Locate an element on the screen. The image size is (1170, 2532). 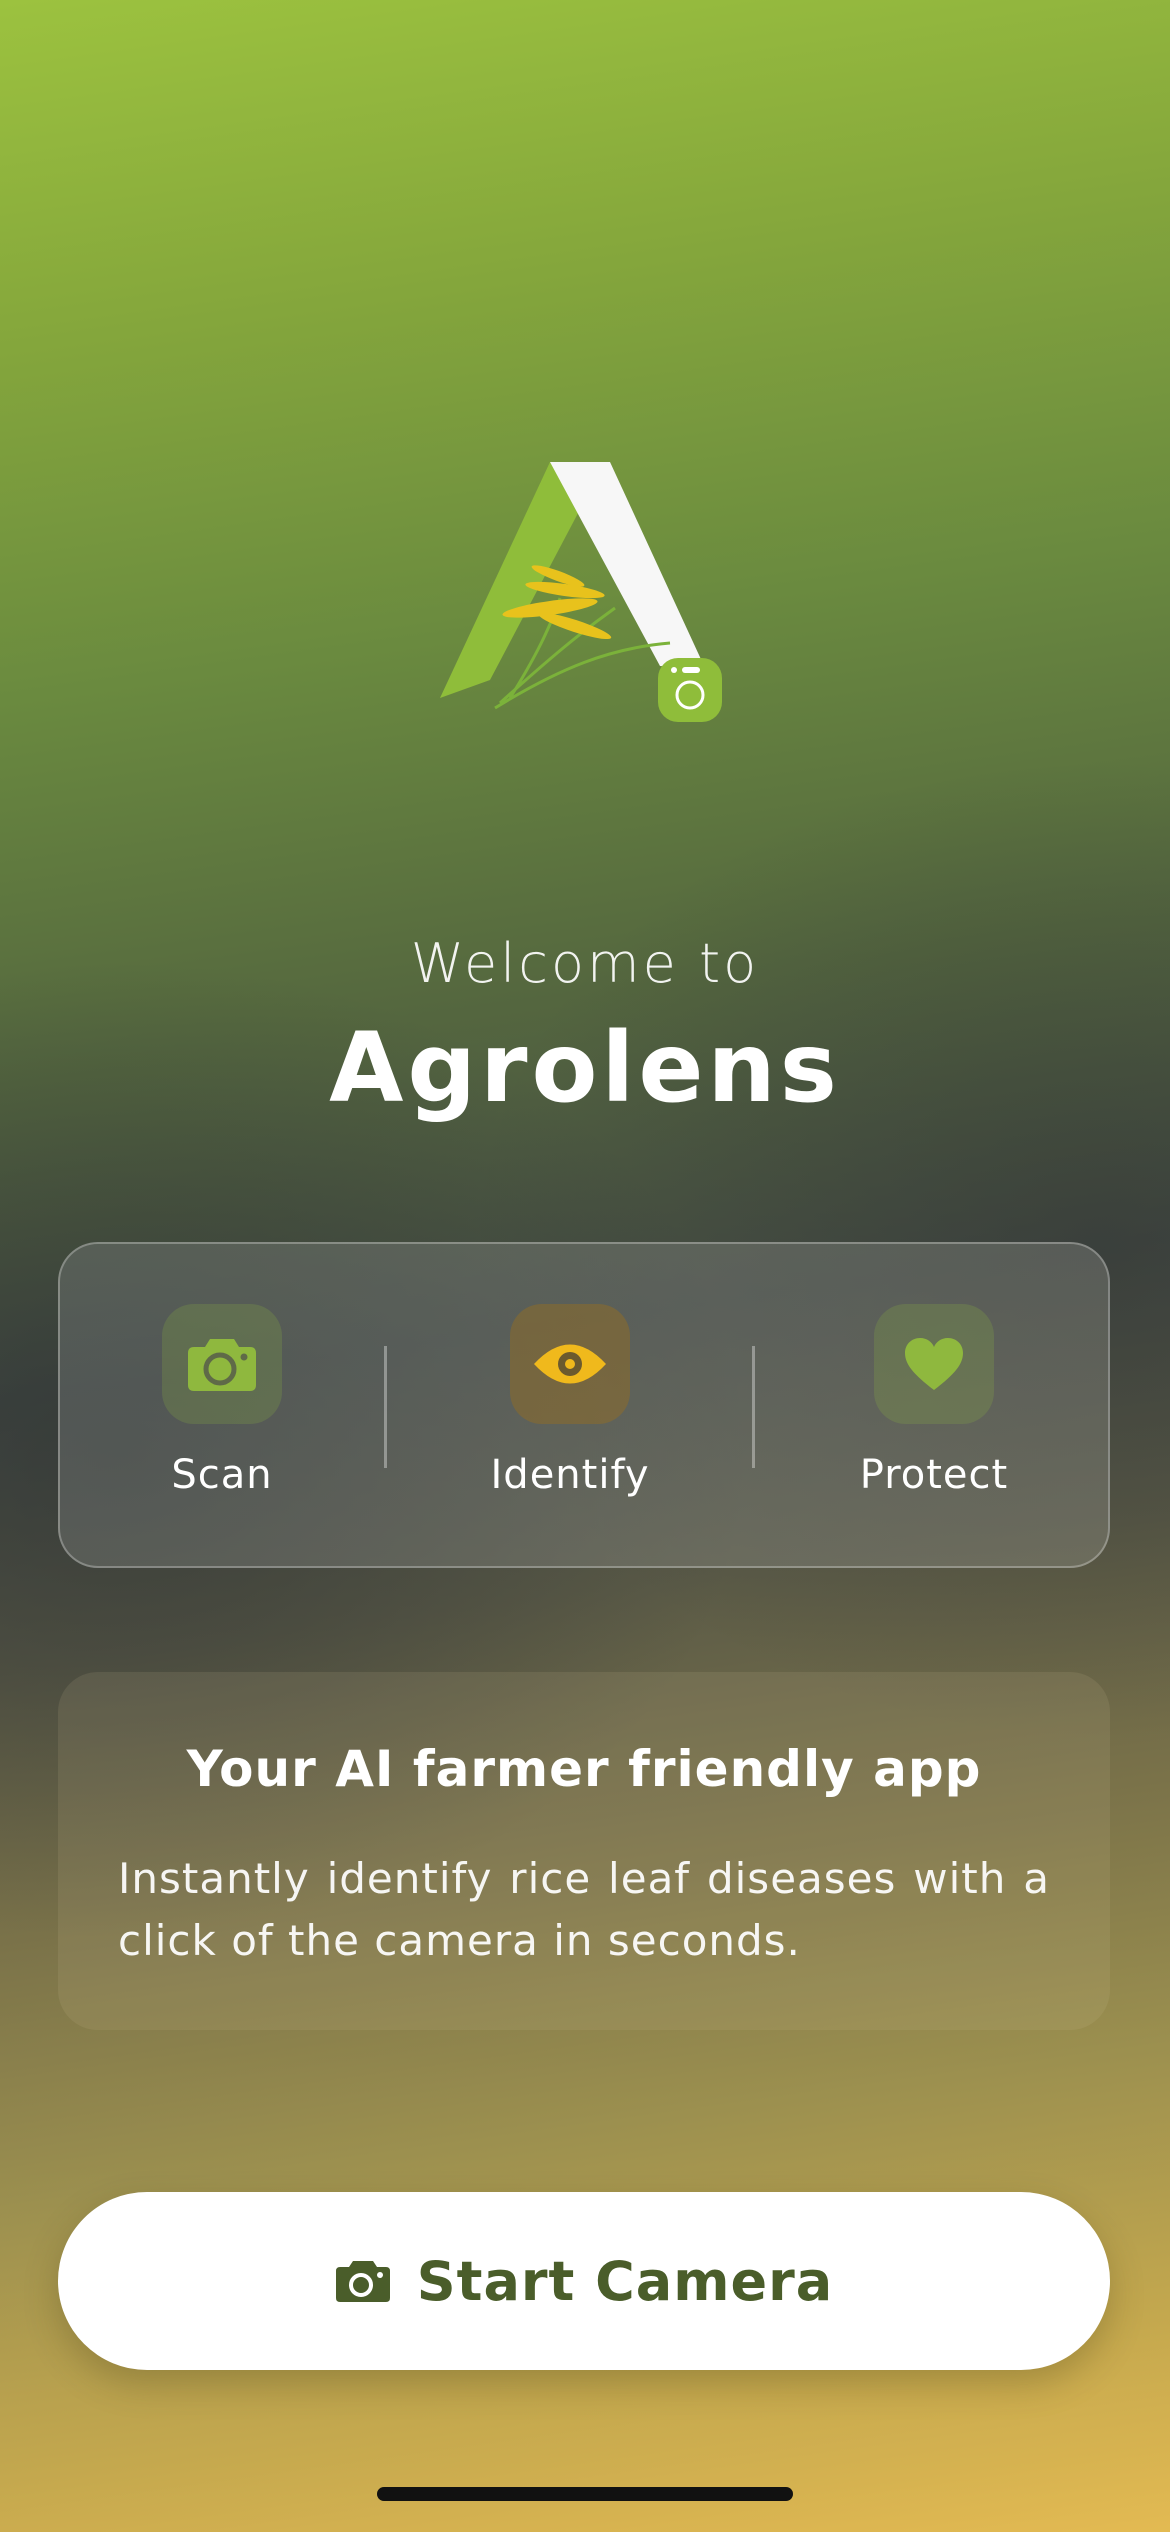
feature-scan-label: Scan is located at coordinates (222, 1475).